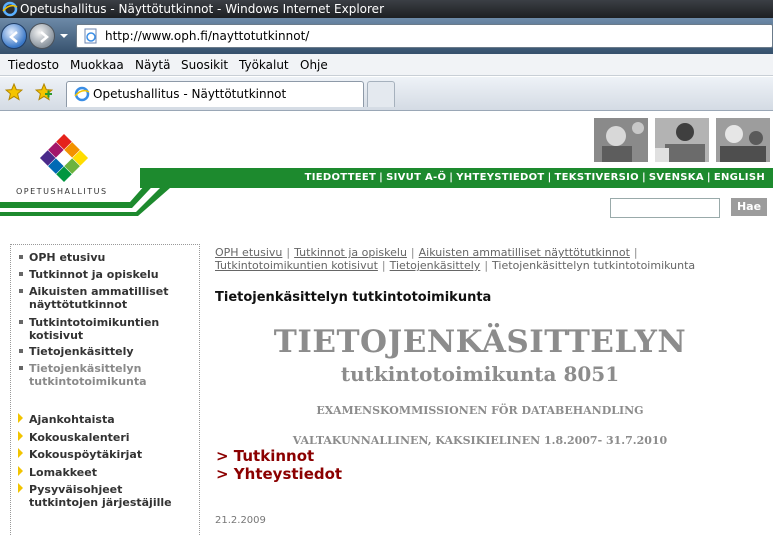 The image size is (773, 535). Describe the element at coordinates (424, 36) in the screenshot. I see `address-bar: http://www.oph.fi/nayttotutkinnot/` at that location.